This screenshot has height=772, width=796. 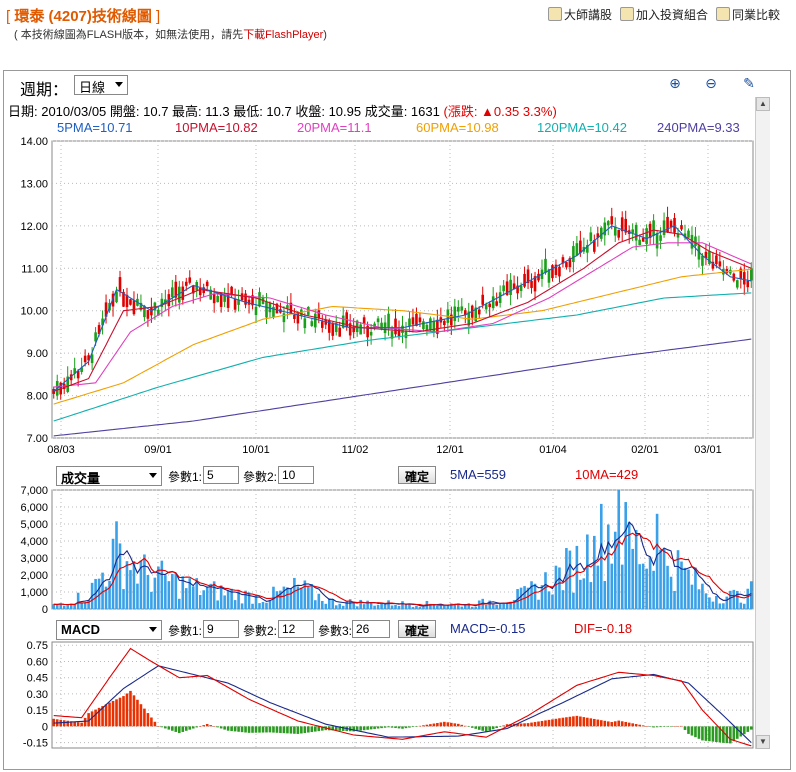 What do you see at coordinates (109, 476) in the screenshot?
I see `volume-indicator-select: 成交量` at bounding box center [109, 476].